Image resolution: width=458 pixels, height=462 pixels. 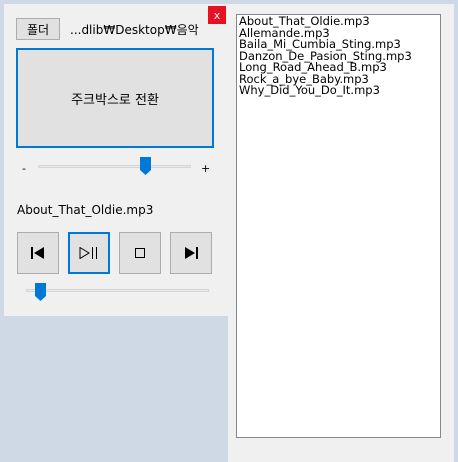 What do you see at coordinates (206, 168) in the screenshot?
I see `volume-plus-label: +` at bounding box center [206, 168].